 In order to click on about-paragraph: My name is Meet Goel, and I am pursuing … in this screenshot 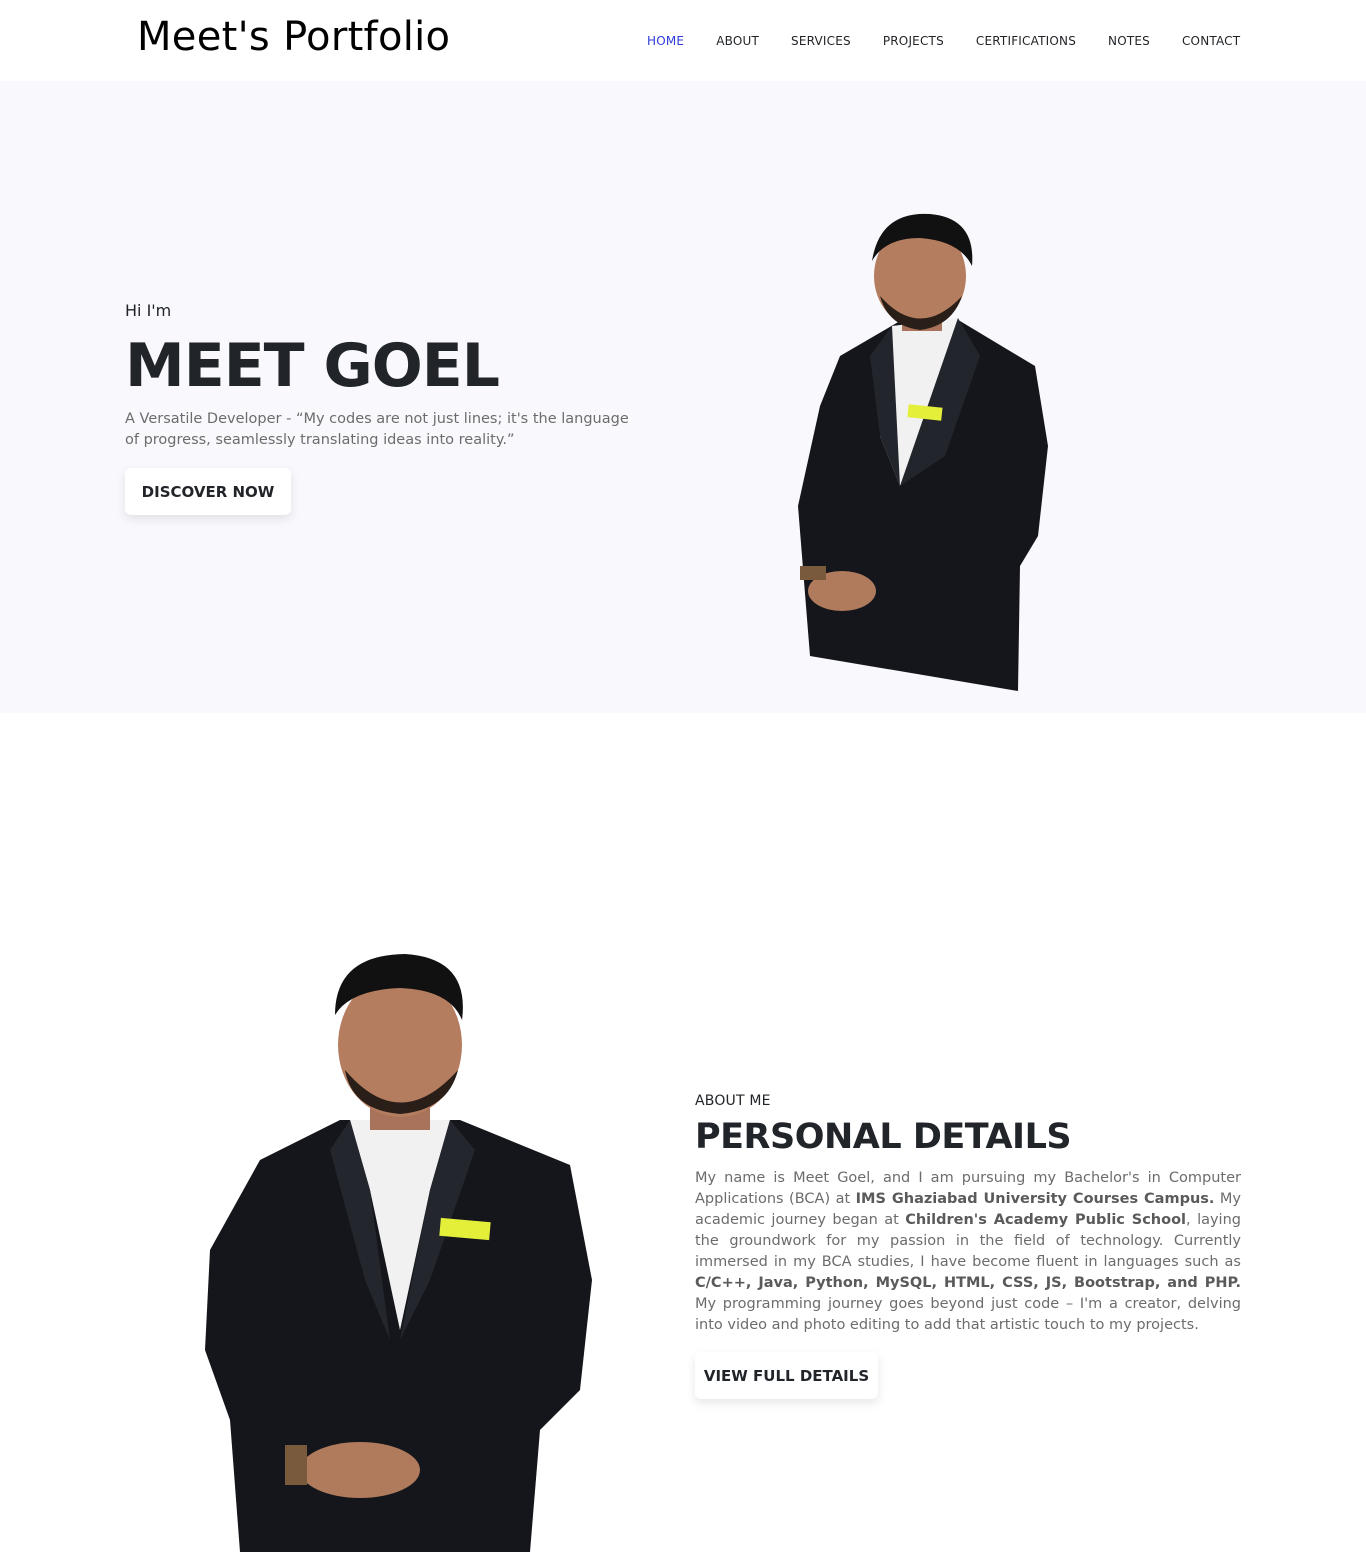, I will do `click(968, 1252)`.